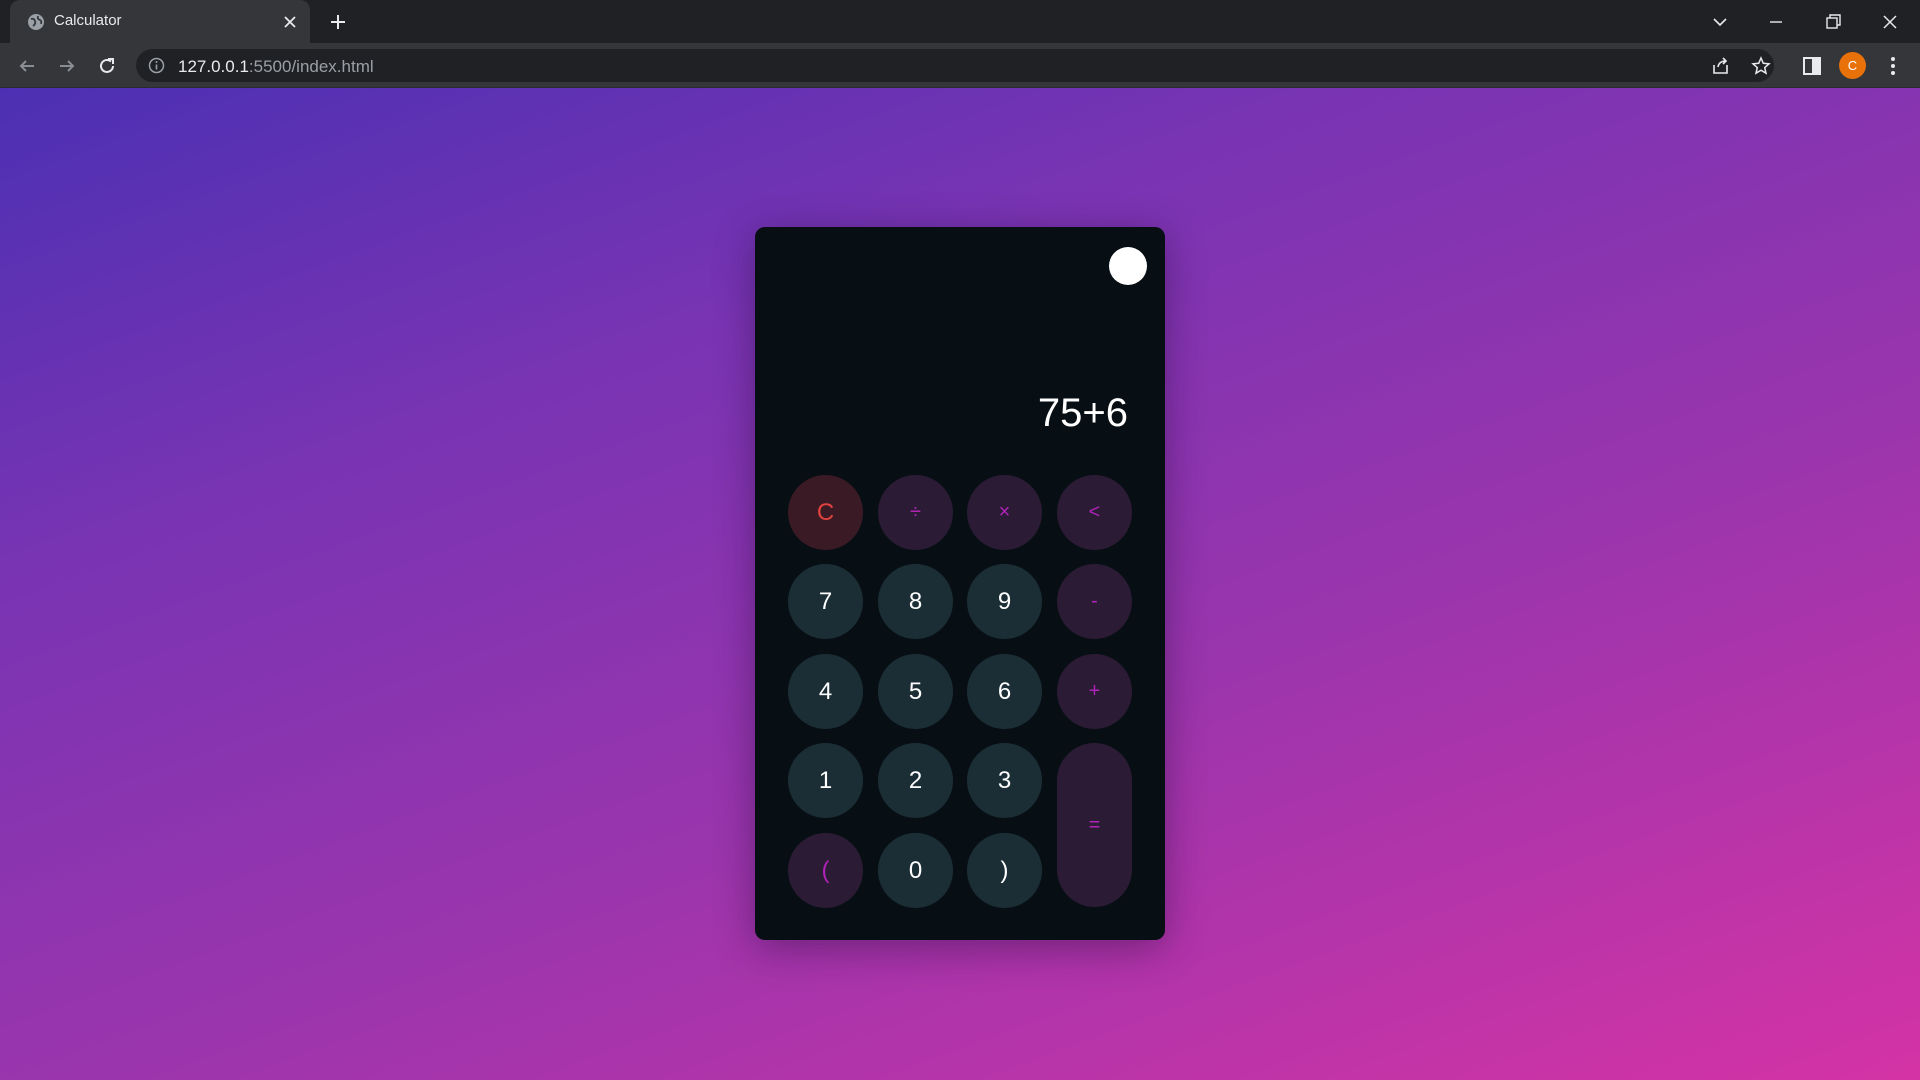 The height and width of the screenshot is (1080, 1920). Describe the element at coordinates (825, 512) in the screenshot. I see `clear-button: C` at that location.